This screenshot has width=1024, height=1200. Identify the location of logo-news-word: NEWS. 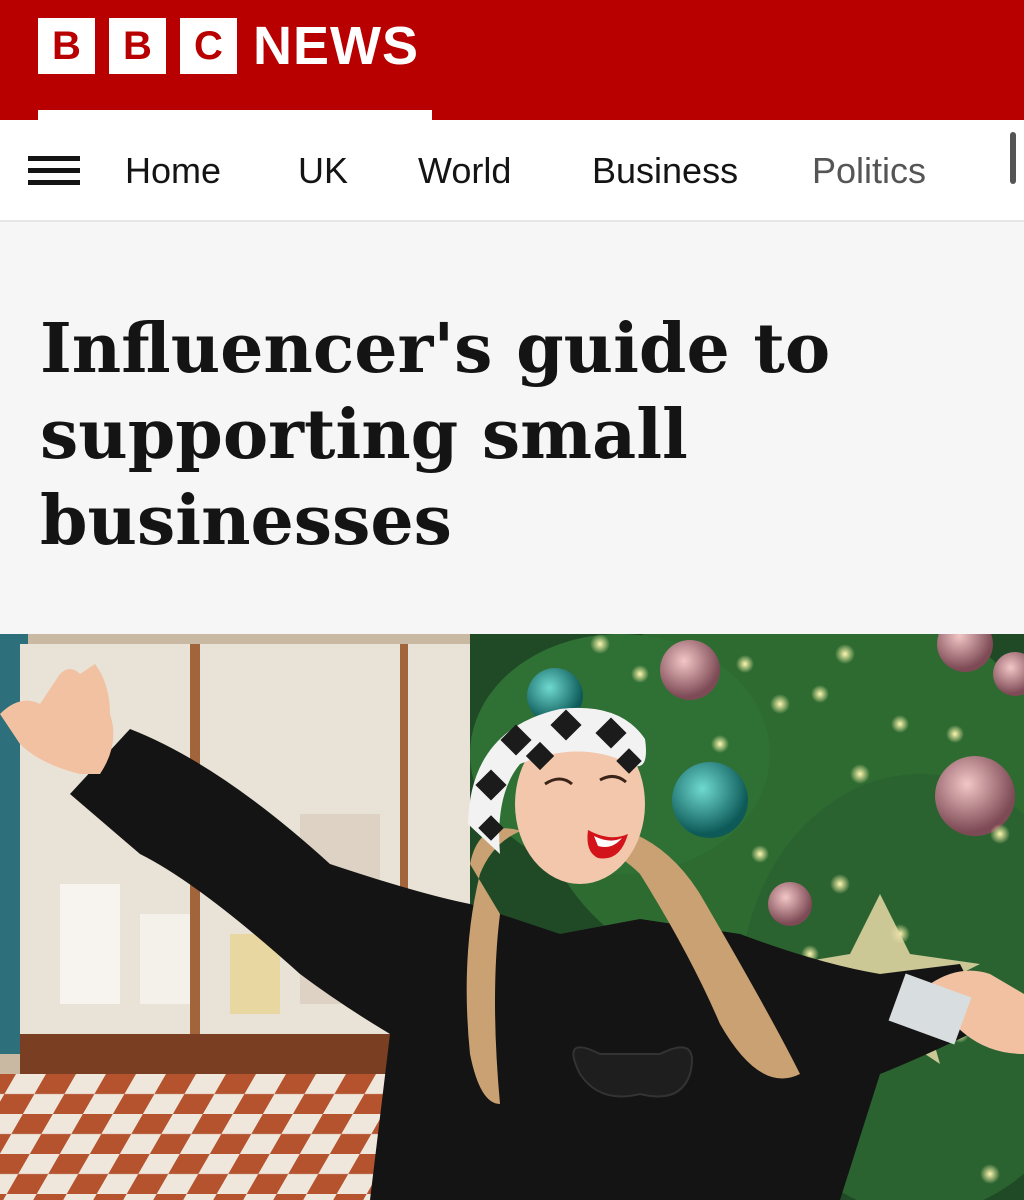
(336, 46).